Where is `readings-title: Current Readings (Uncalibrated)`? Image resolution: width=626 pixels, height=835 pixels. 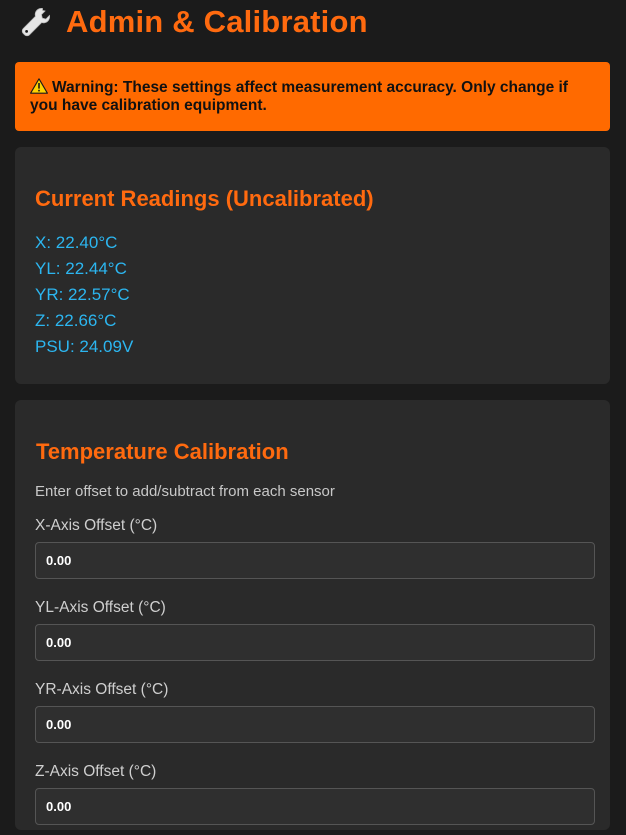 readings-title: Current Readings (Uncalibrated) is located at coordinates (204, 198).